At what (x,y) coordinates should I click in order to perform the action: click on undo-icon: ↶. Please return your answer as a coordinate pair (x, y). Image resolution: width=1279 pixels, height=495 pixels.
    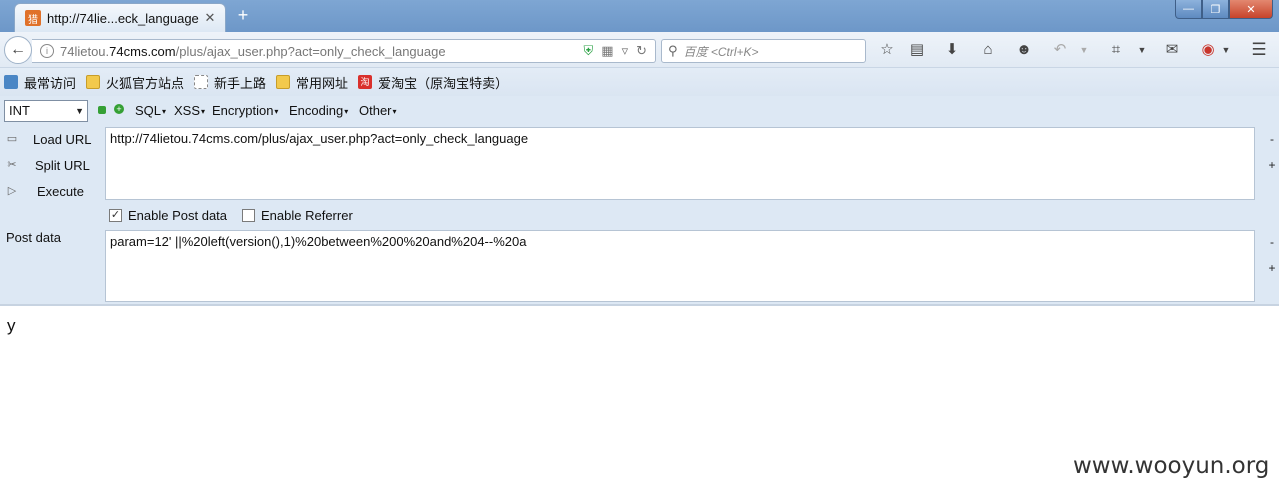
    Looking at the image, I should click on (1060, 50).